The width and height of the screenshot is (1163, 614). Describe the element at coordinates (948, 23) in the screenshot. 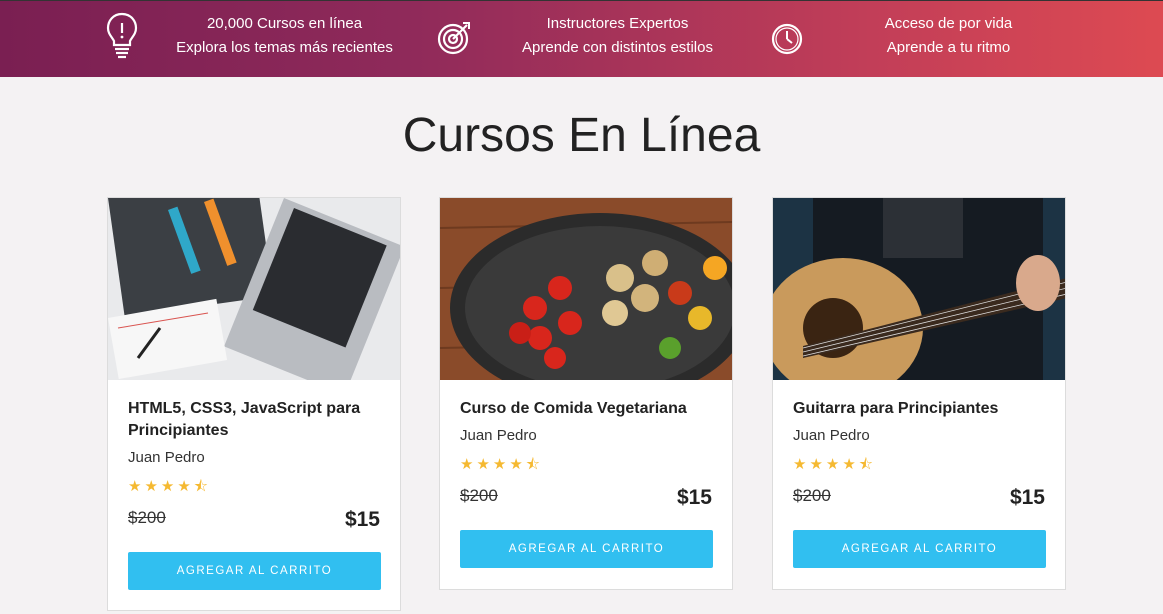

I see `feature-line1: Acceso de por vida` at that location.